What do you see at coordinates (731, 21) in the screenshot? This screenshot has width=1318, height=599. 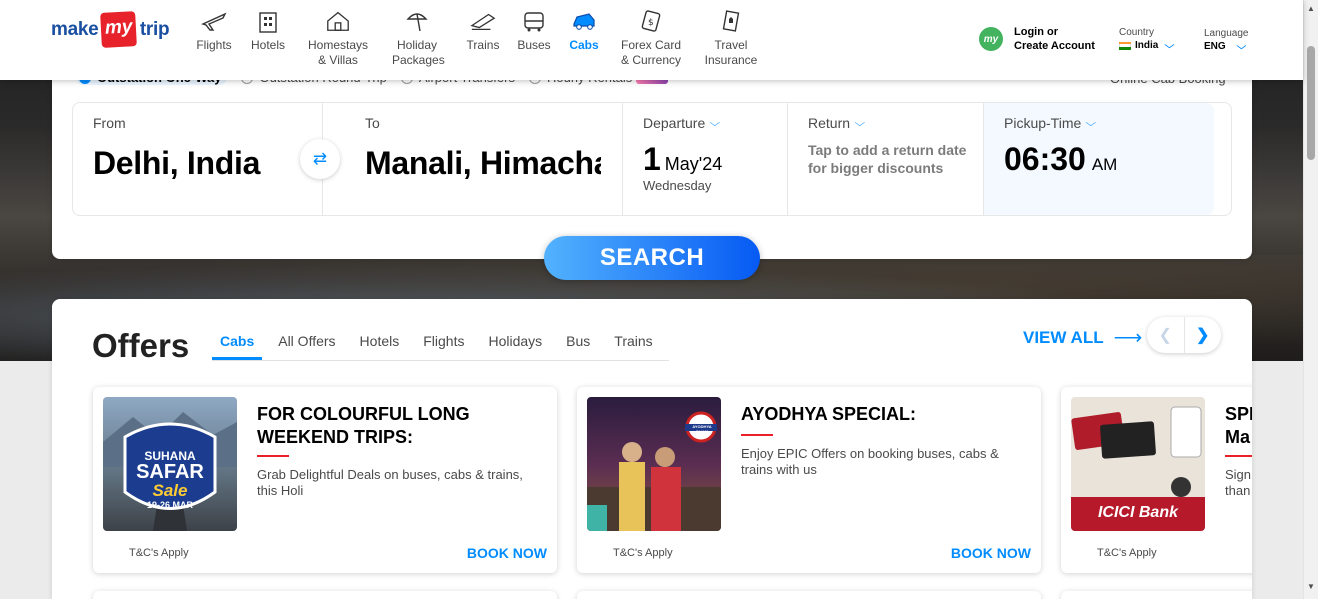 I see `insurance-icon` at bounding box center [731, 21].